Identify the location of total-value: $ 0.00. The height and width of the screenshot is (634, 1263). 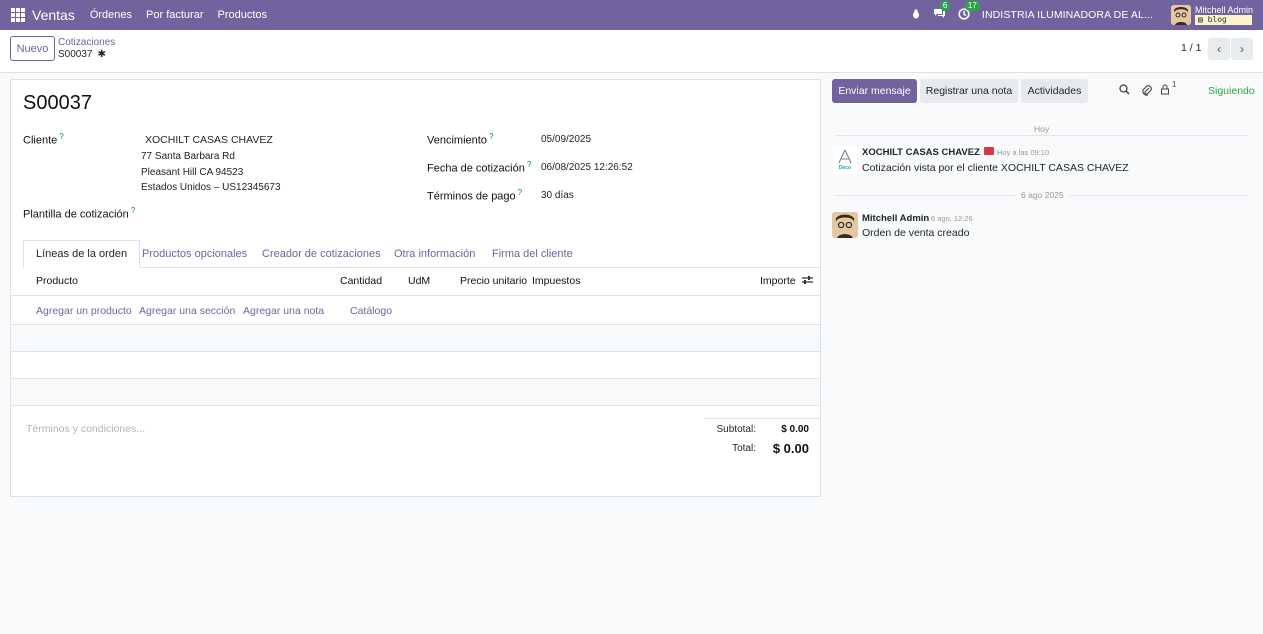
(790, 448).